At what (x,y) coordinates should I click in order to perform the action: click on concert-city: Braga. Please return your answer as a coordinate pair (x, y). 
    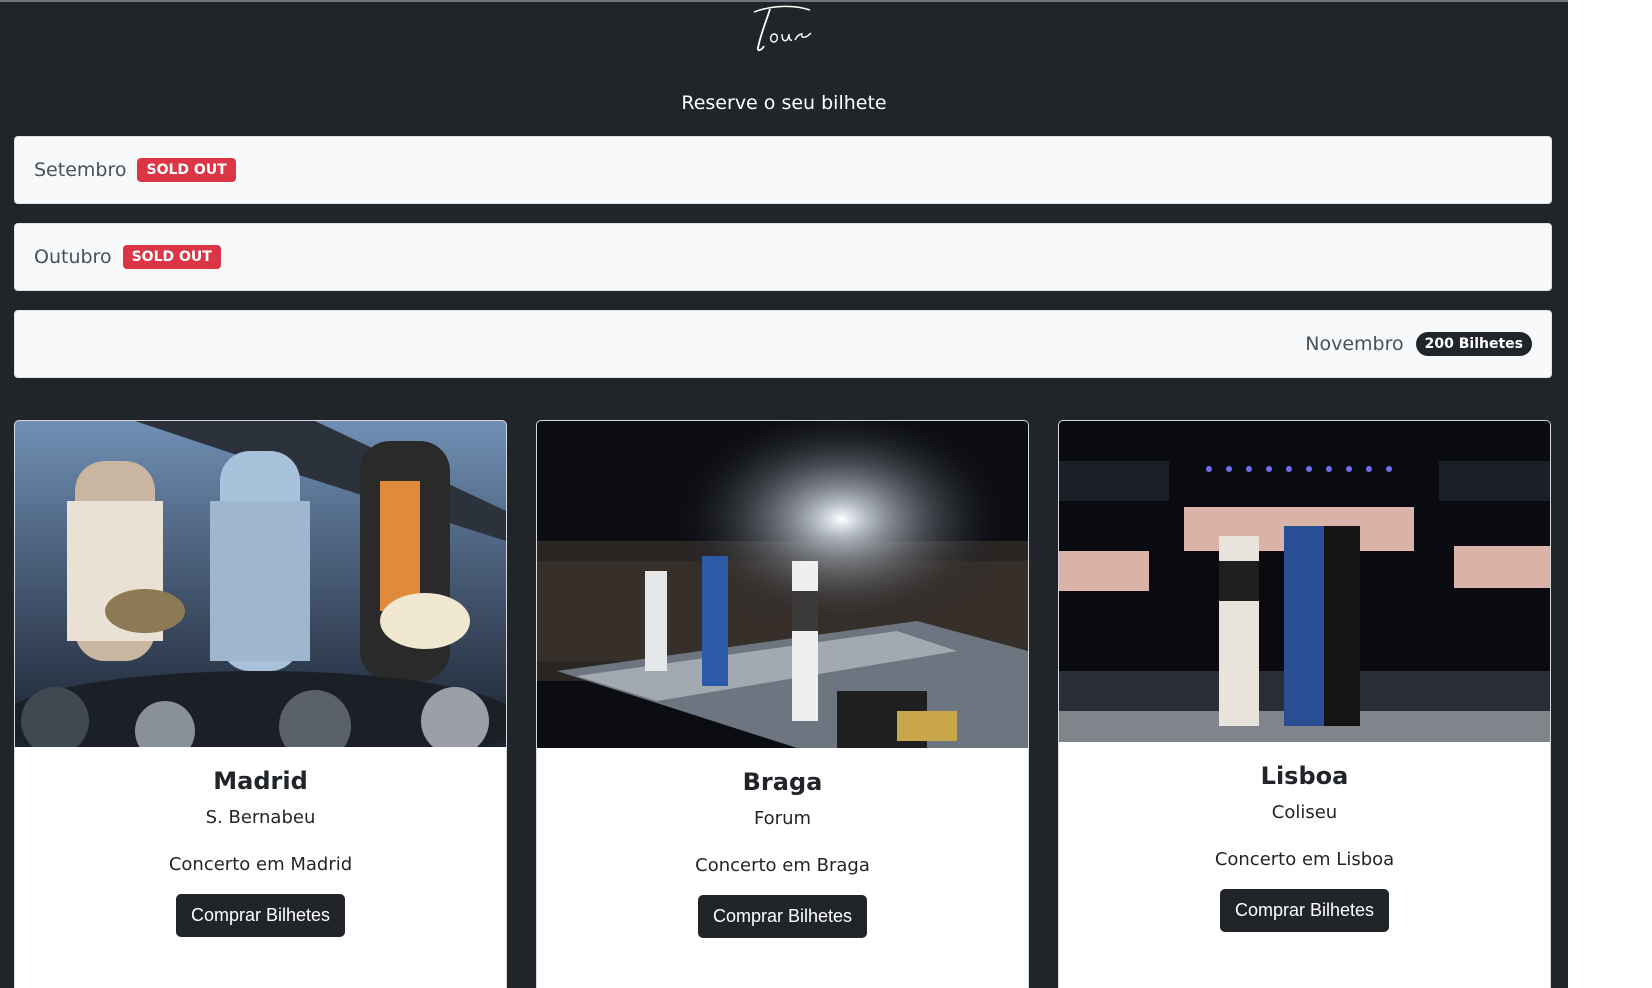
    Looking at the image, I should click on (782, 782).